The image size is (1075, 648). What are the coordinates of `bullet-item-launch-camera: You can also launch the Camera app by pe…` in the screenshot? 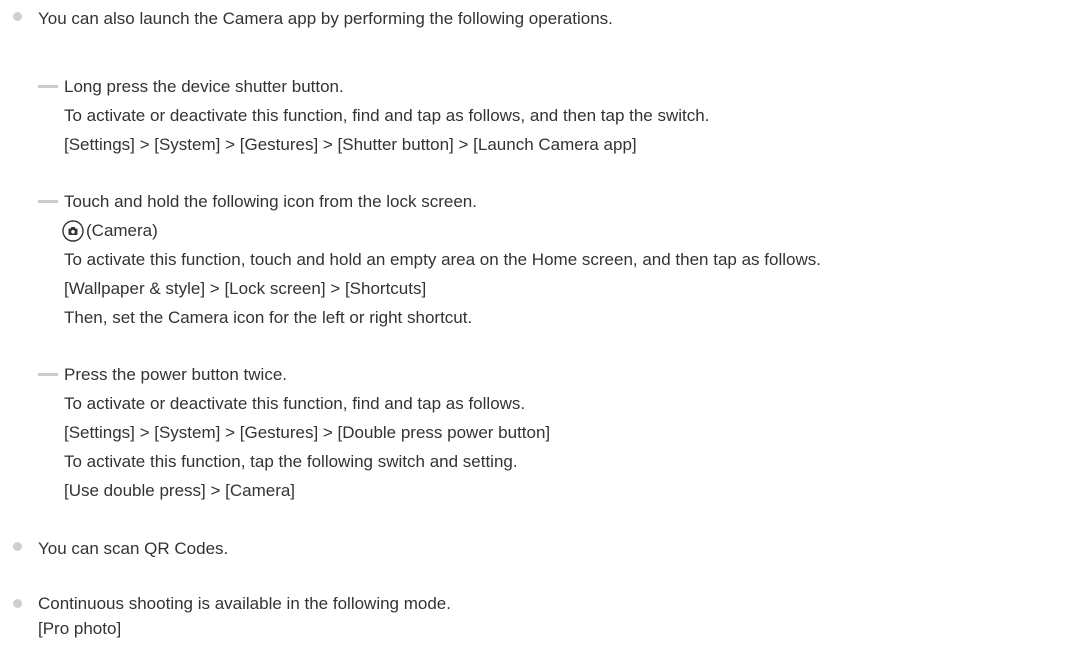 It's located at (537, 18).